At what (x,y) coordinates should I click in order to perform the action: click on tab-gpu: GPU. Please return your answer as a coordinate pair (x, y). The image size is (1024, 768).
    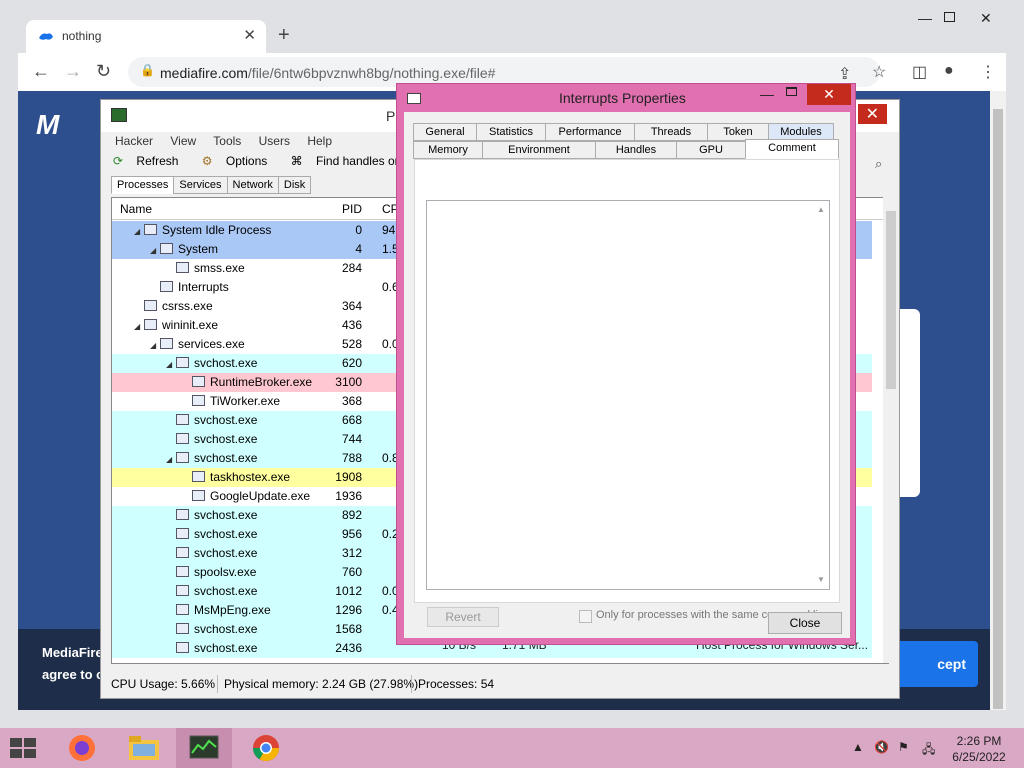
    Looking at the image, I should click on (711, 150).